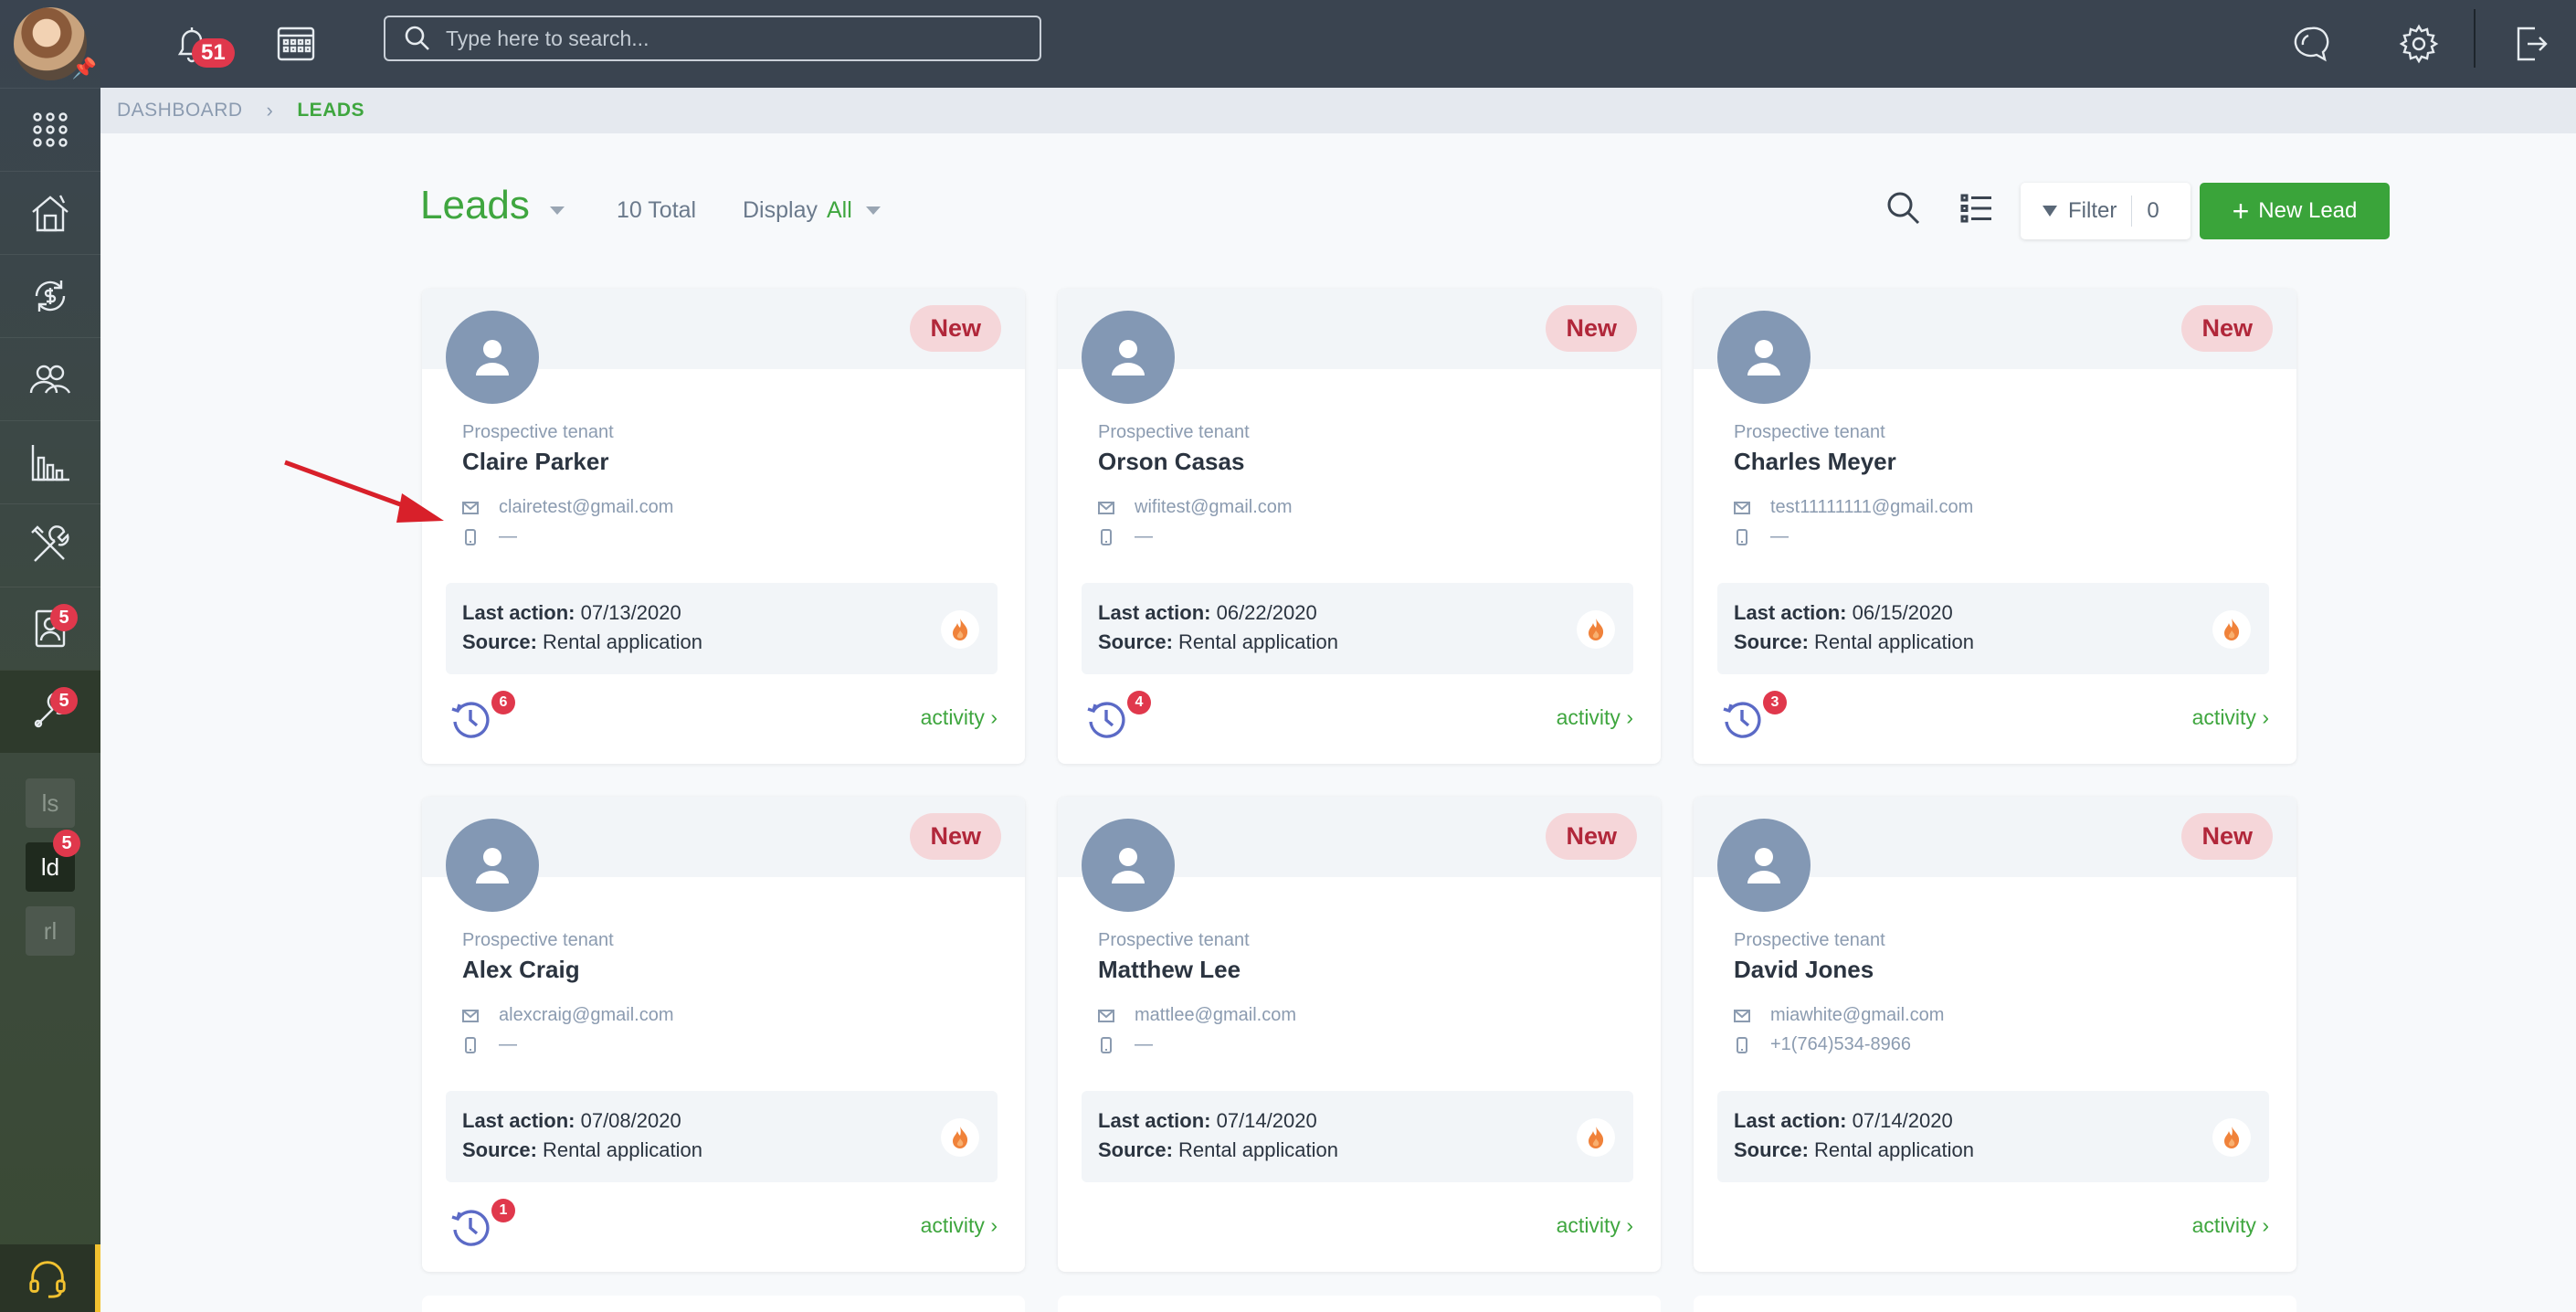  Describe the element at coordinates (840, 210) in the screenshot. I see `display-select: All` at that location.